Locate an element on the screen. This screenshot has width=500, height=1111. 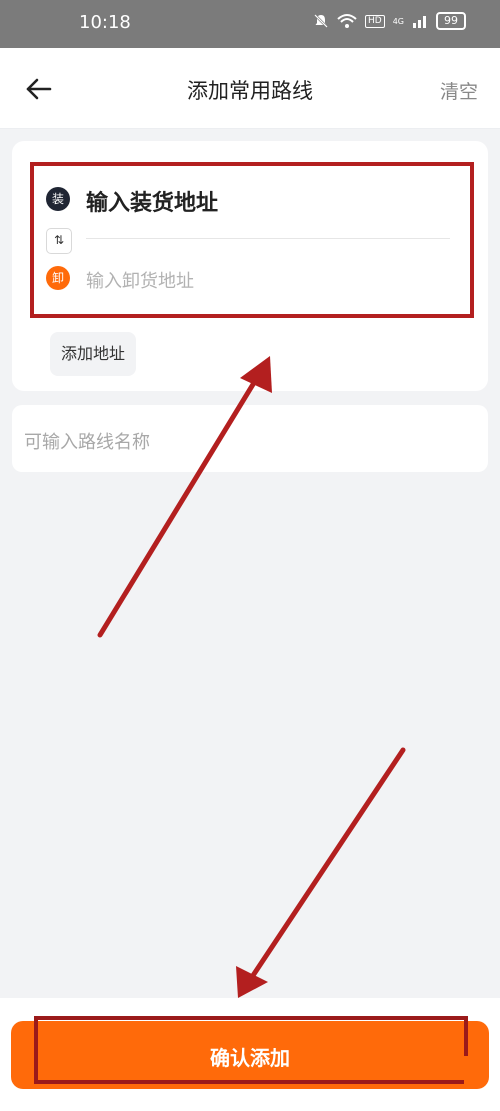
signal-icon is located at coordinates (419, 22).